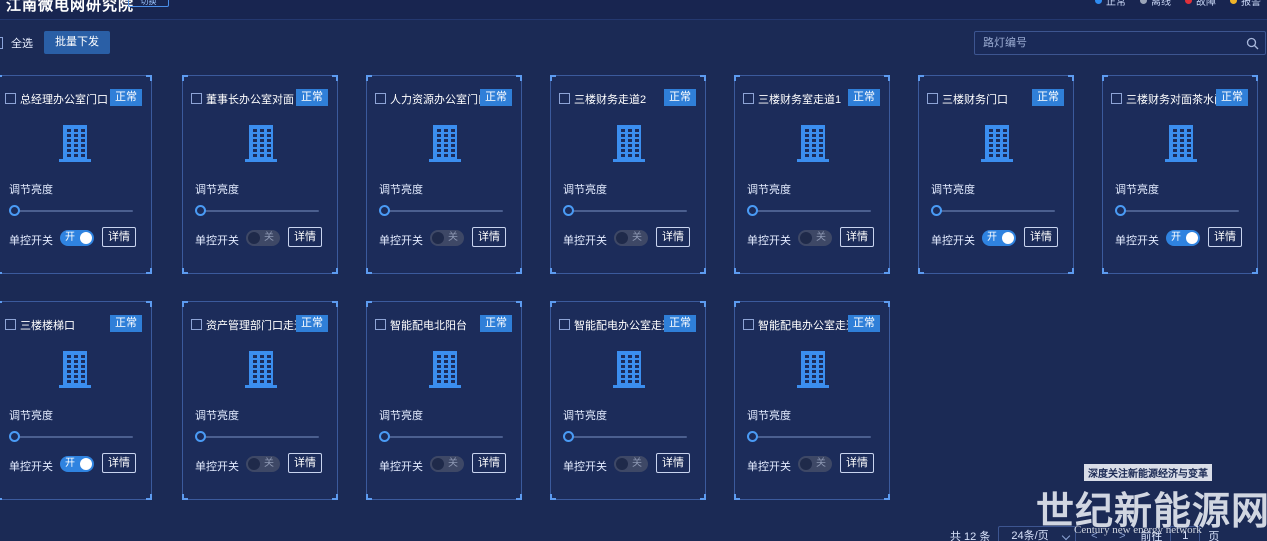 The image size is (1267, 541). I want to click on batch-issue-button: 批量下发, so click(77, 42).